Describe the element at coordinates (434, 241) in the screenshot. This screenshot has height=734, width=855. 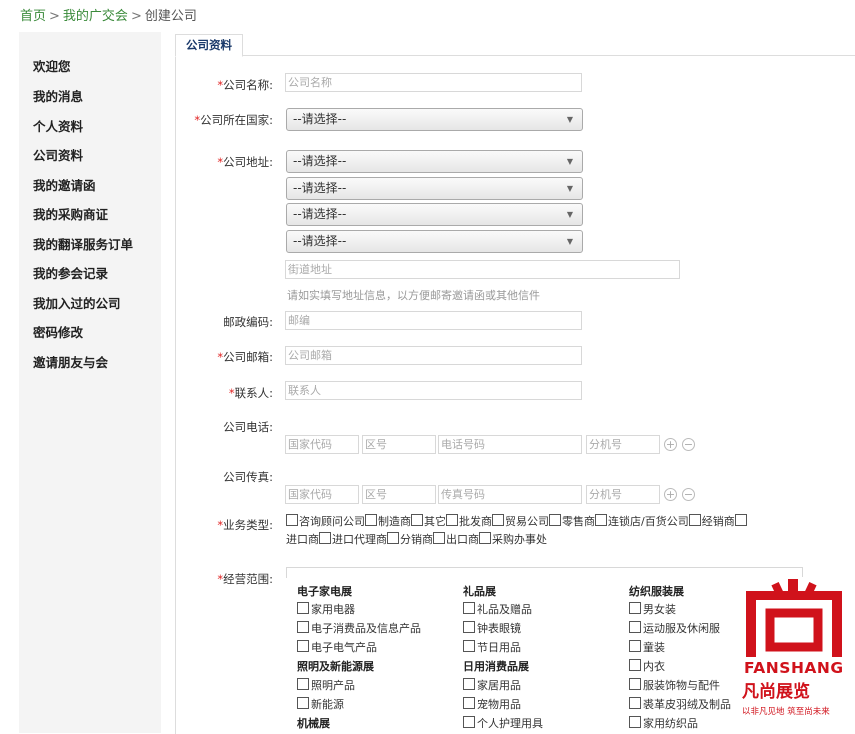
I see `address-select-4: --请选择-- ▼` at that location.